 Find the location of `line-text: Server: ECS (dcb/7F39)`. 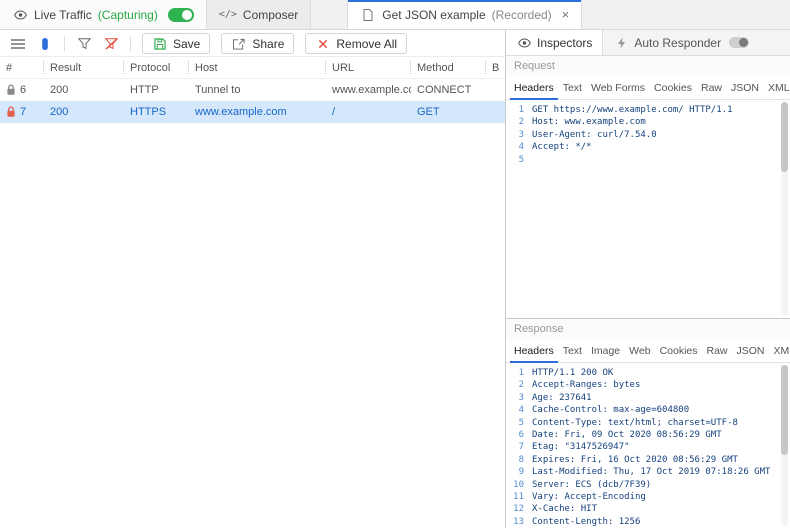

line-text: Server: ECS (dcb/7F39) is located at coordinates (592, 484).